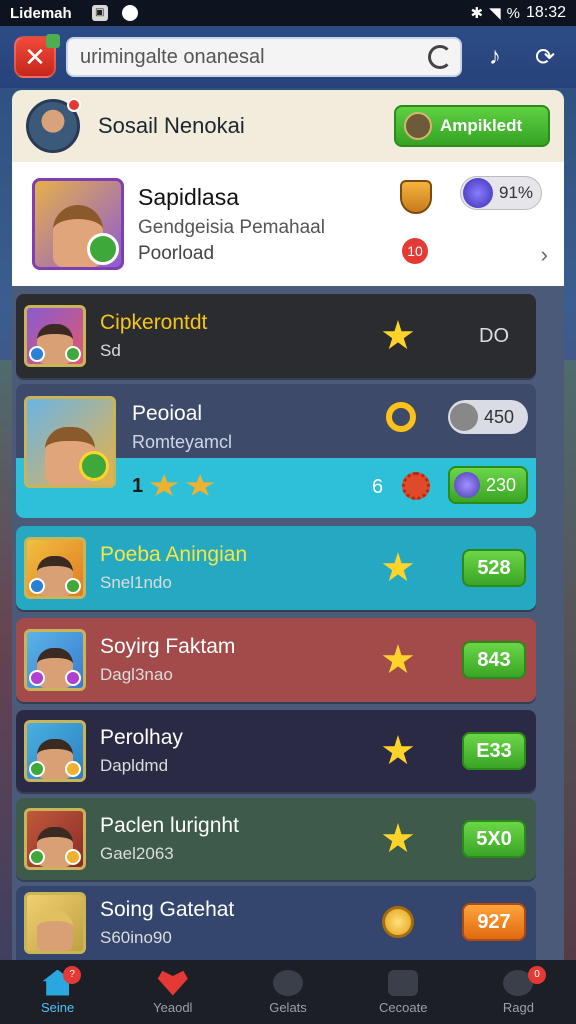 The height and width of the screenshot is (1024, 576). I want to click on profile-header: Sosail Nenokai Ampikledt, so click(288, 126).